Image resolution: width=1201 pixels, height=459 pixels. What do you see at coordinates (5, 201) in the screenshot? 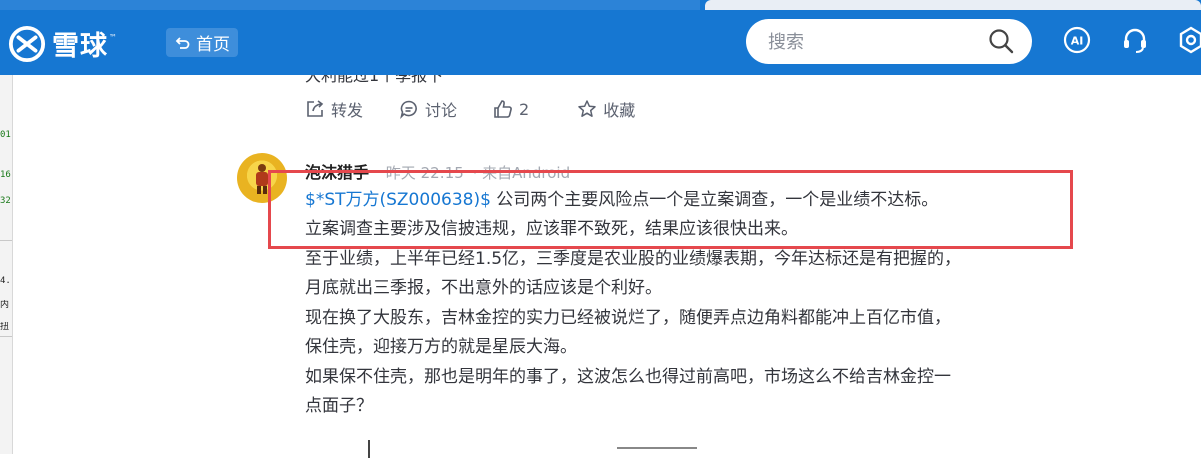
I see `strip-value: 32` at bounding box center [5, 201].